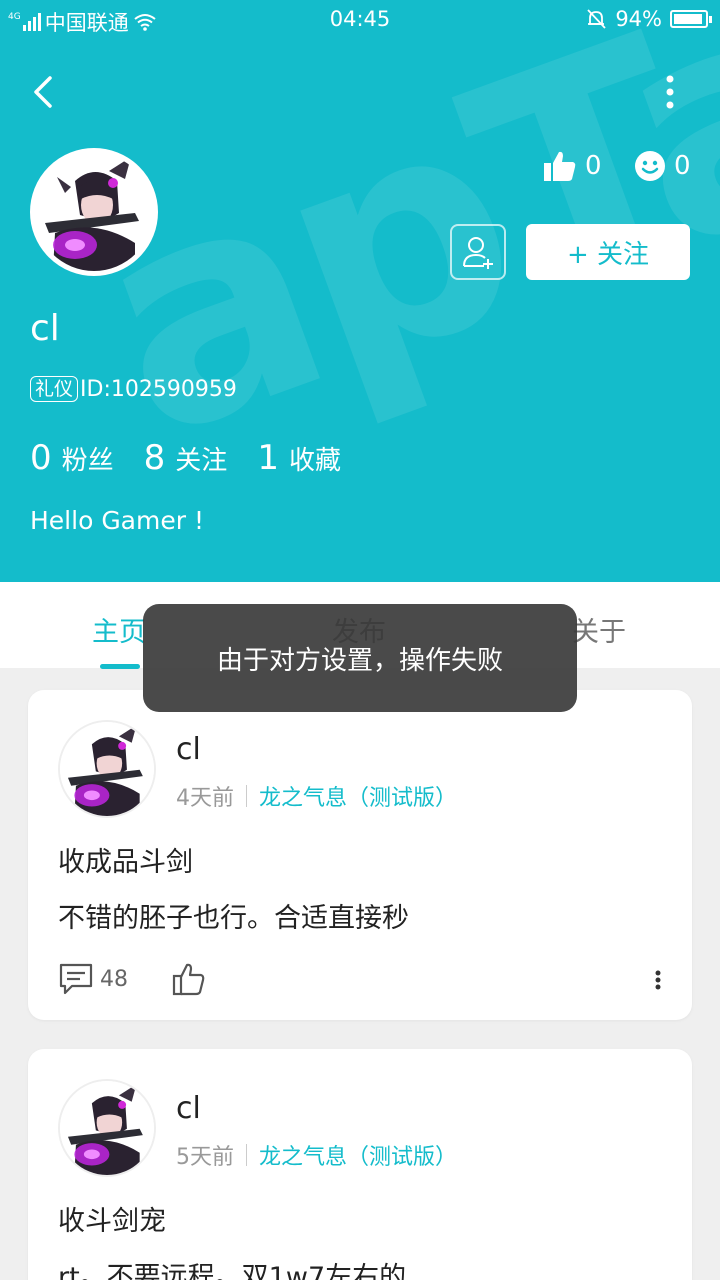 The image size is (720, 1280). I want to click on user-id: ID:102590959, so click(158, 389).